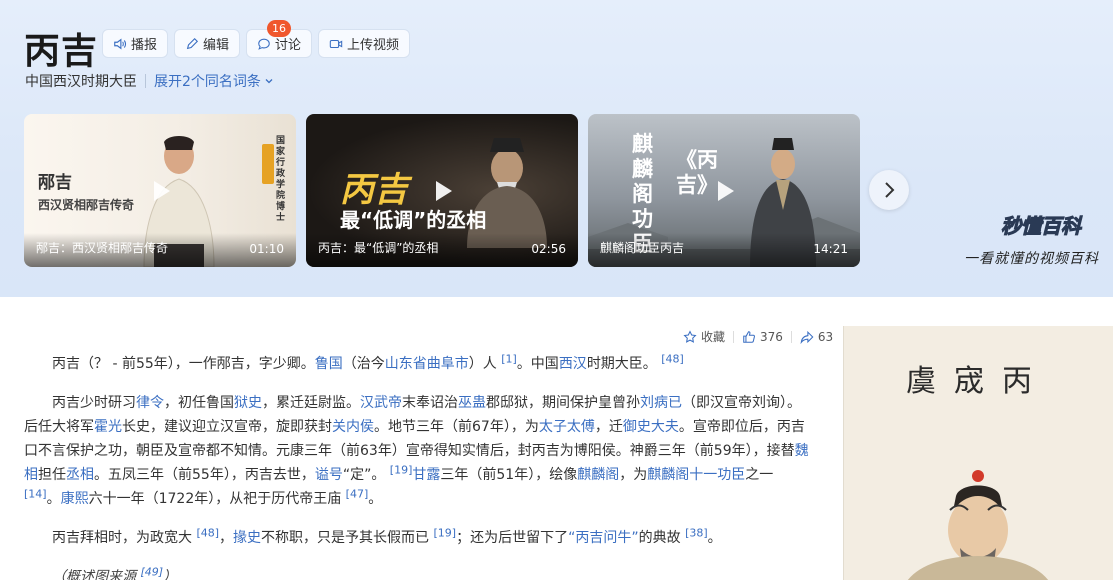 This screenshot has height=580, width=1113. Describe the element at coordinates (204, 475) in the screenshot. I see `text: 。五凤三年（前55年），丙吉去世，` at that location.